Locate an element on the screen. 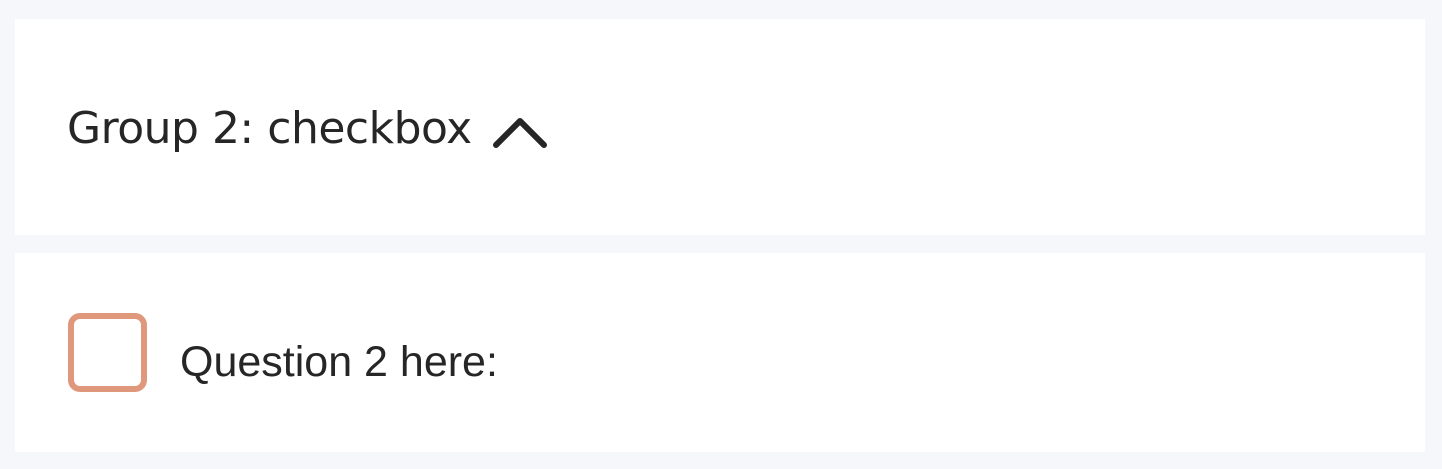  chevron-up-icon is located at coordinates (520, 133).